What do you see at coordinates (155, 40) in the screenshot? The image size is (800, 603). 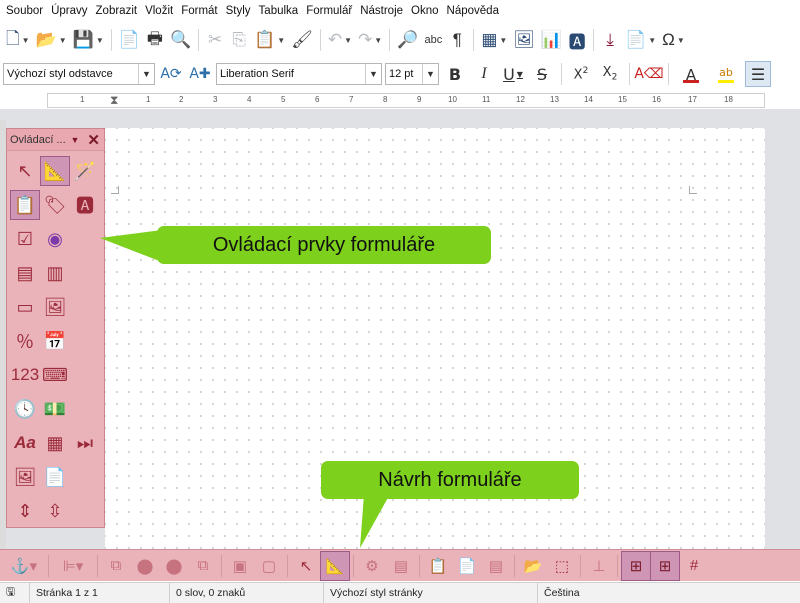 I see `print-button: 🖶` at bounding box center [155, 40].